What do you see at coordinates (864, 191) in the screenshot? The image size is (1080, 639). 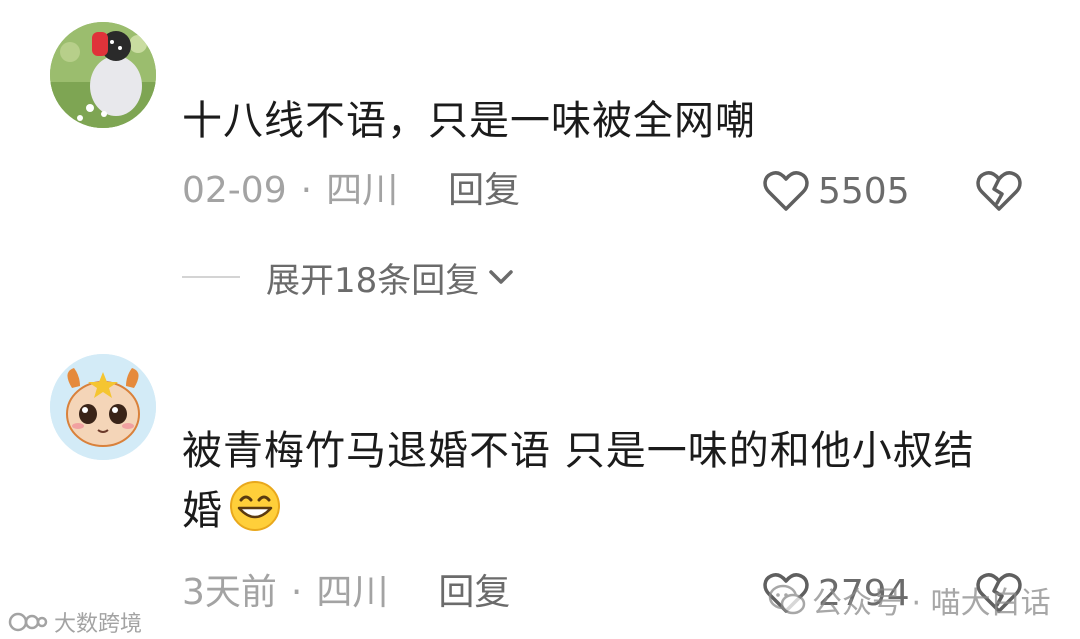 I see `like-count: 5505` at bounding box center [864, 191].